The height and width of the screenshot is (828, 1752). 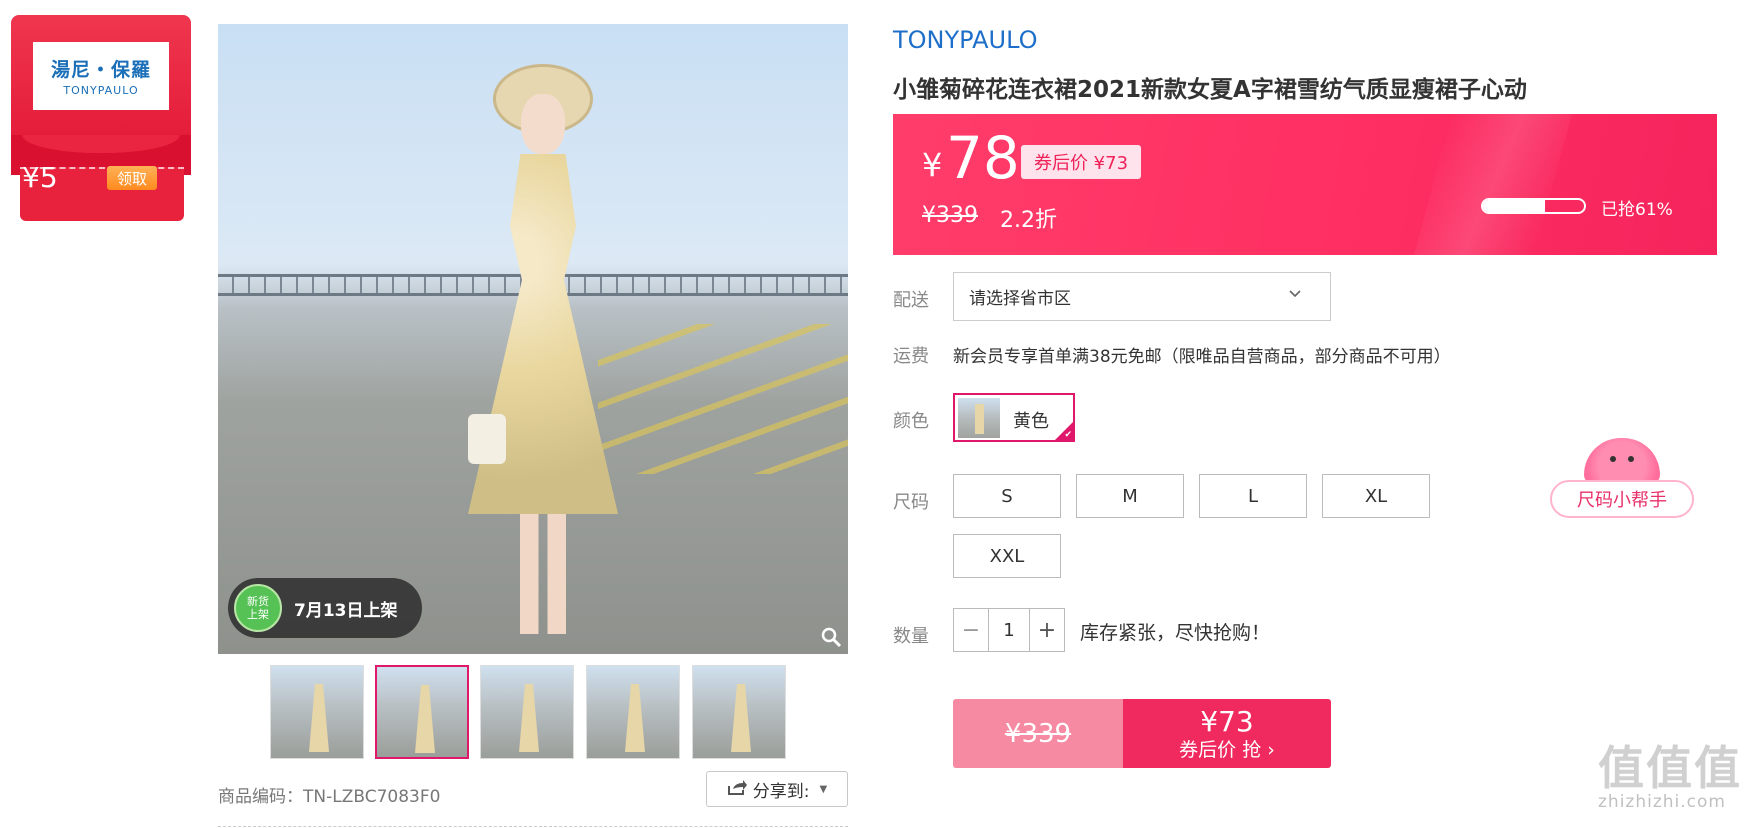 I want to click on new-arrival-badge: 新货 上架, so click(x=258, y=608).